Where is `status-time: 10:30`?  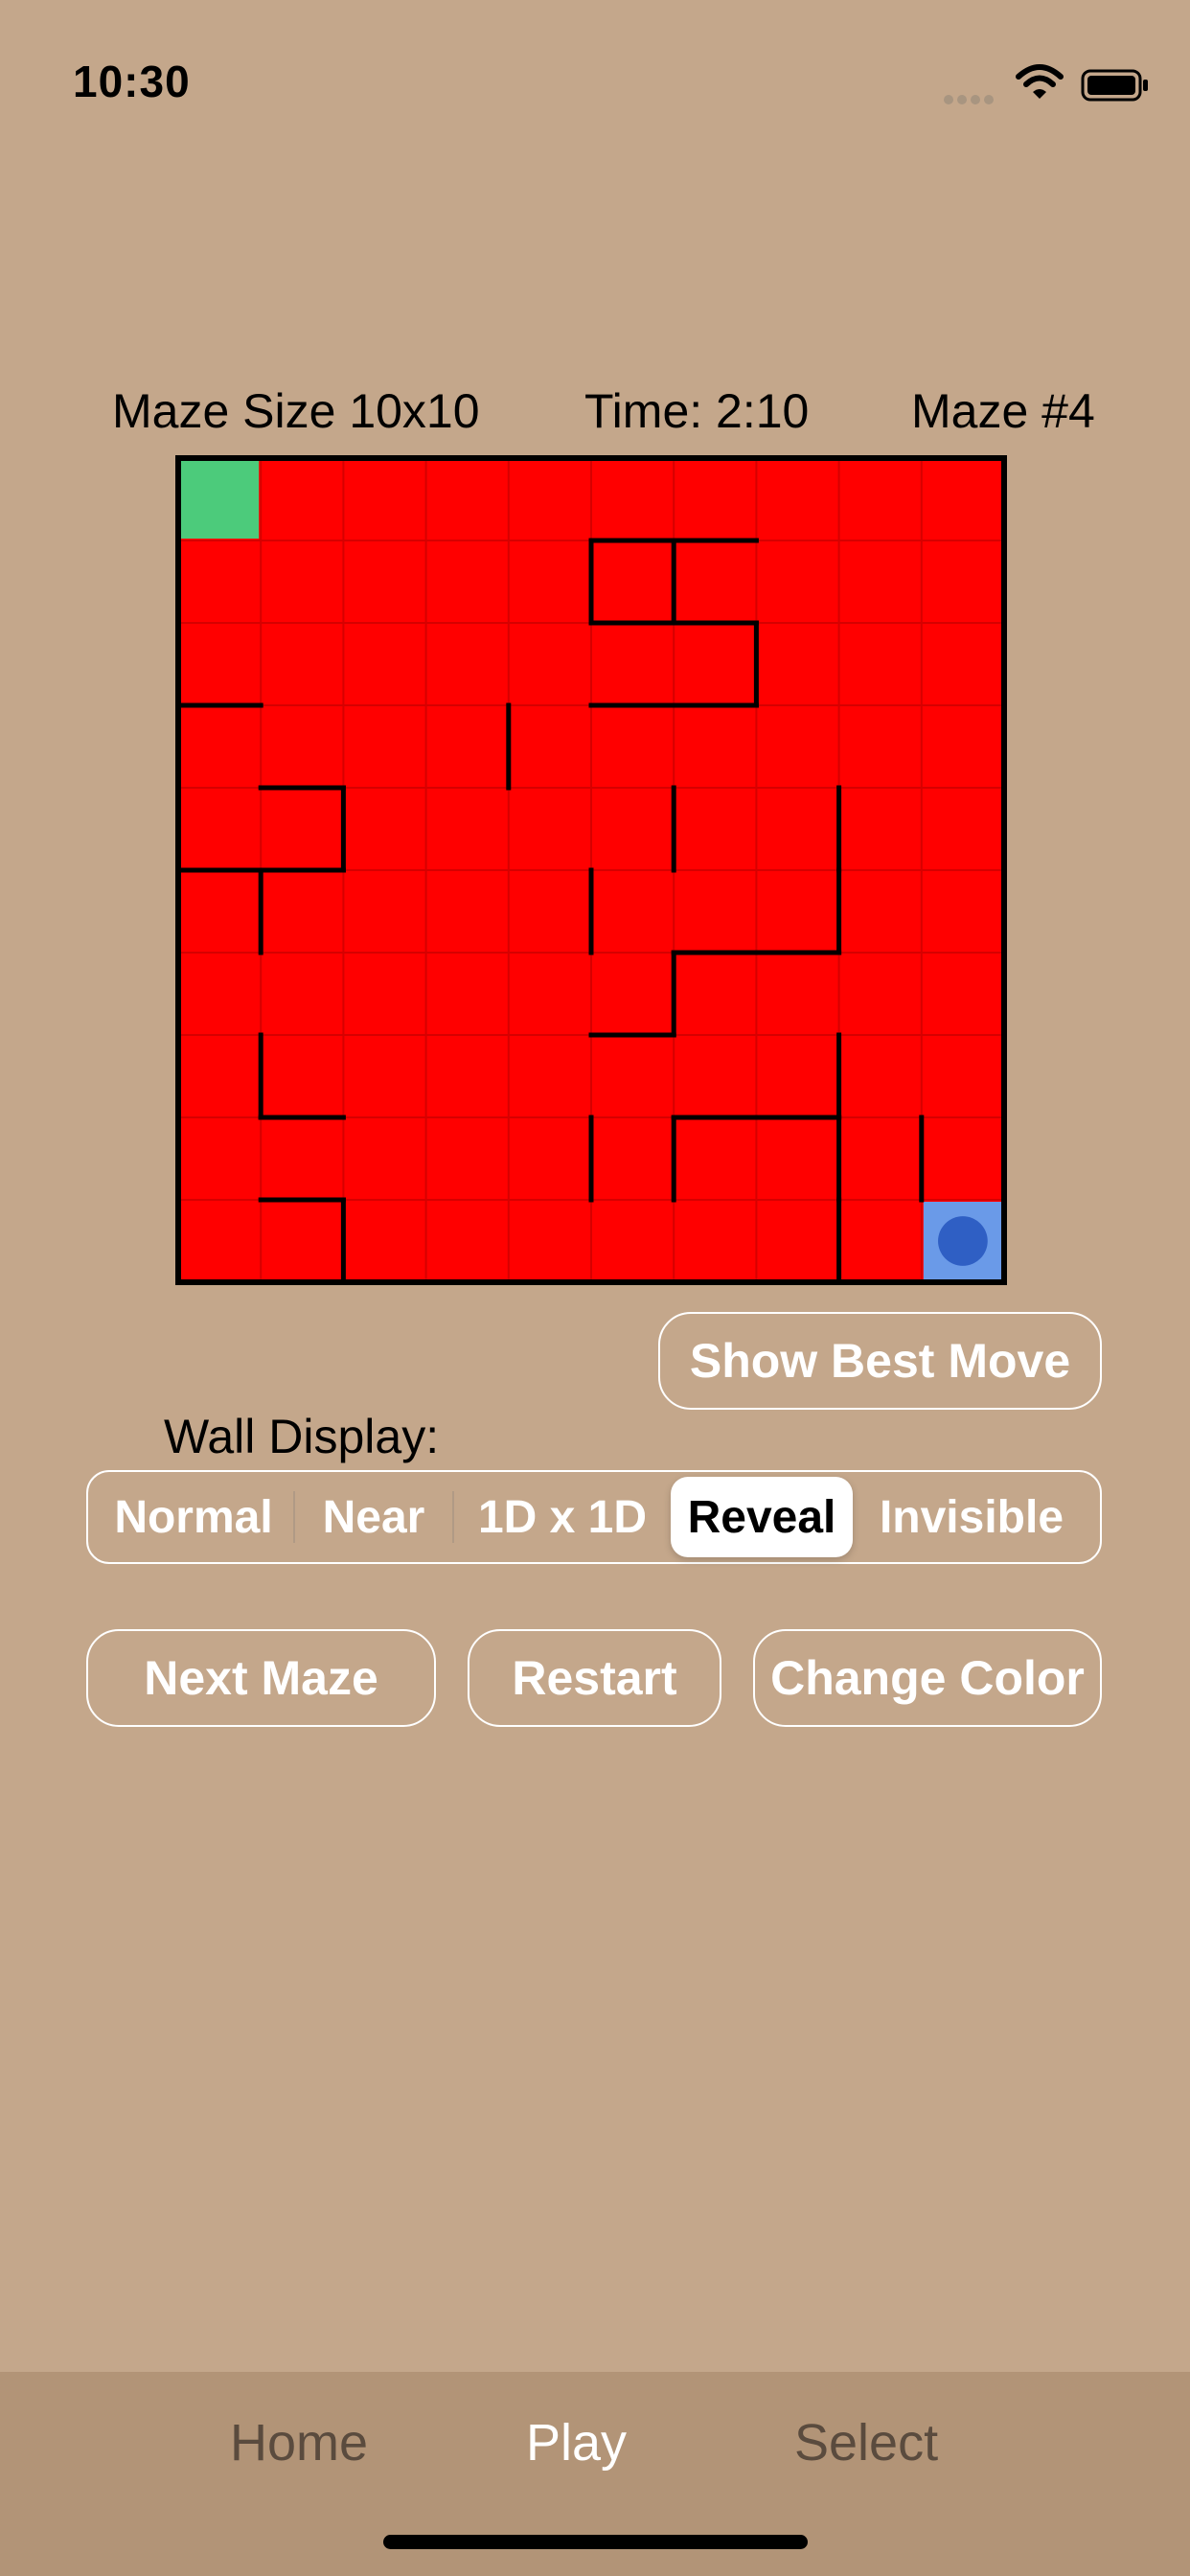
status-time: 10:30 is located at coordinates (132, 81).